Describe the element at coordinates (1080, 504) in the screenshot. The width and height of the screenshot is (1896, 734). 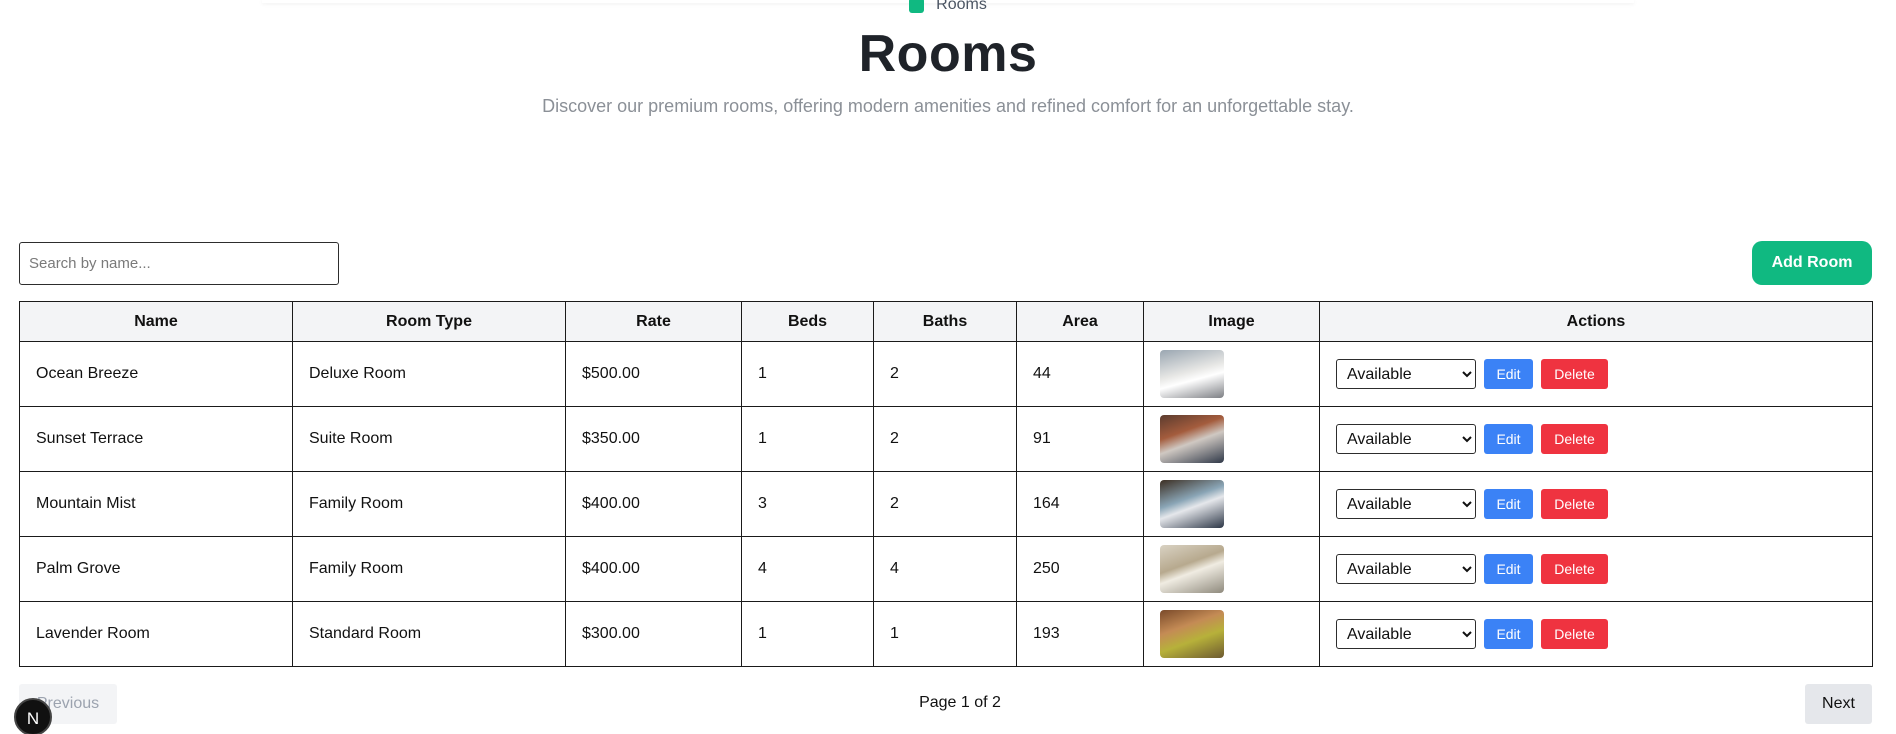
I see `area-cell: 164` at that location.